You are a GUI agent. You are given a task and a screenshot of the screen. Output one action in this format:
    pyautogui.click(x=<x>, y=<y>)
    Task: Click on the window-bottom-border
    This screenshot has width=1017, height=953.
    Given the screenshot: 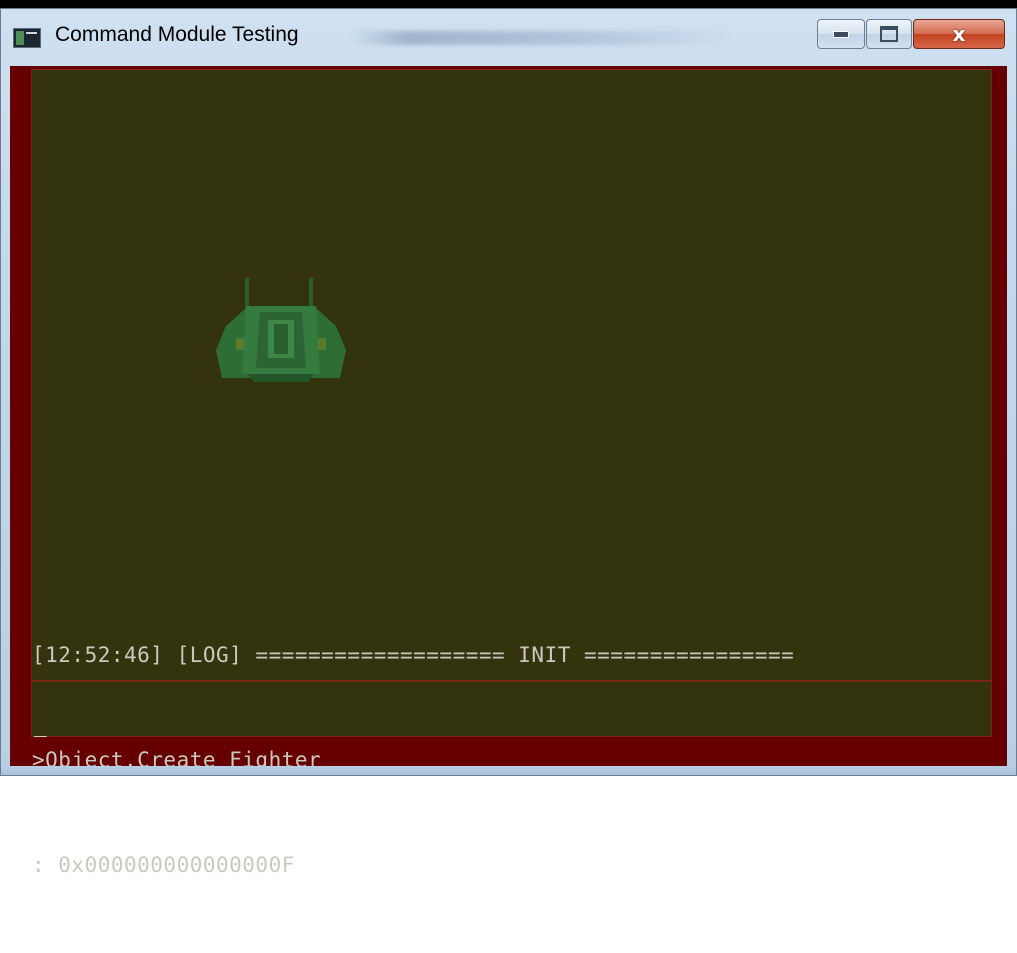 What is the action you would take?
    pyautogui.click(x=508, y=770)
    